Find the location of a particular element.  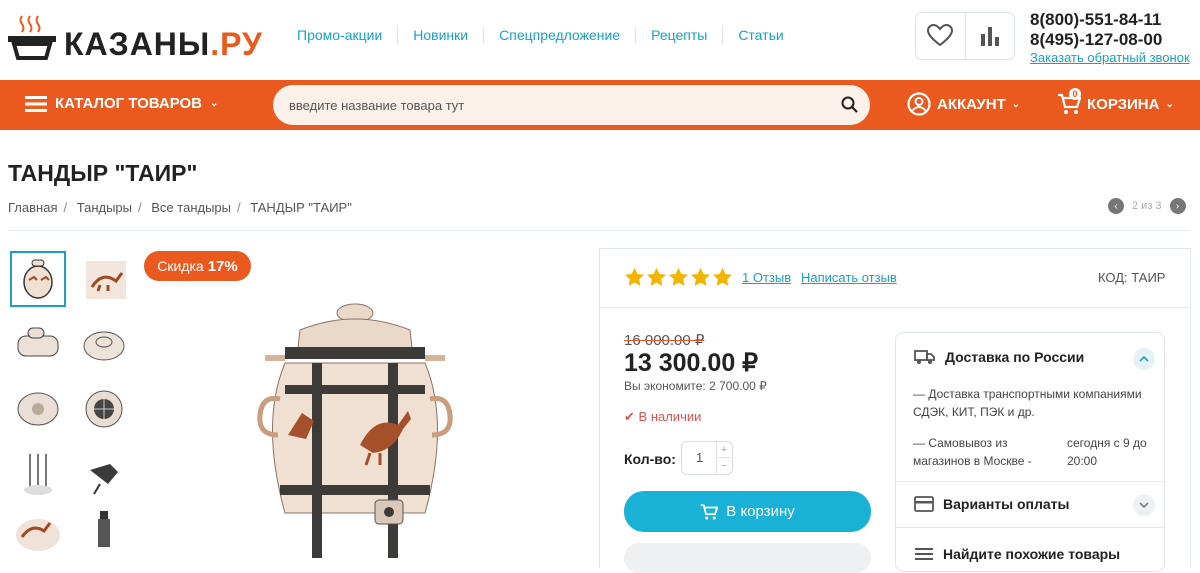

add-to-cart-label: В корзину is located at coordinates (760, 511).